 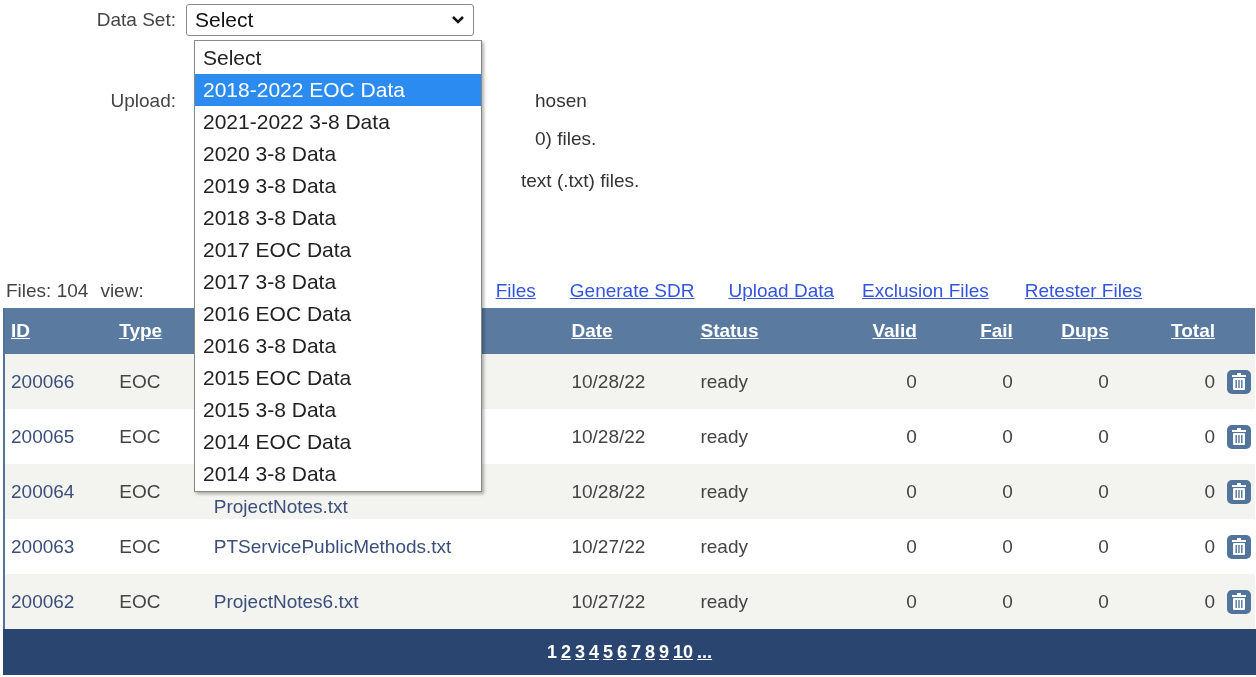 I want to click on dropdown-option: 2021-2022 3-8 Data, so click(x=338, y=122).